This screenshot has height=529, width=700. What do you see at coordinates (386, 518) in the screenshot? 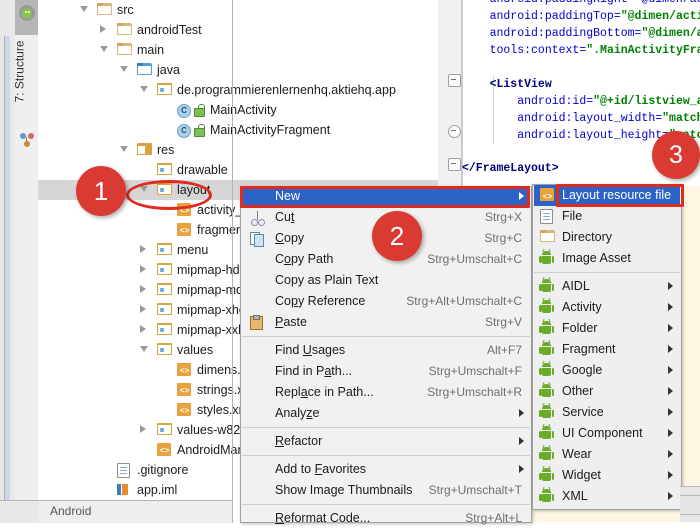
I see `menu-item-reformat-code: Reformat Code... Strg+Alt+L` at bounding box center [386, 518].